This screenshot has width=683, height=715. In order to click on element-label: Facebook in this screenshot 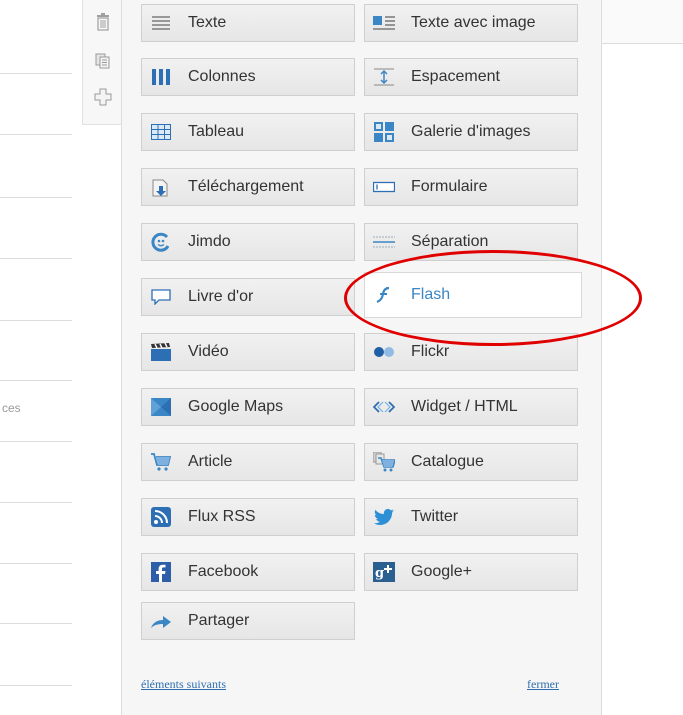, I will do `click(223, 571)`.